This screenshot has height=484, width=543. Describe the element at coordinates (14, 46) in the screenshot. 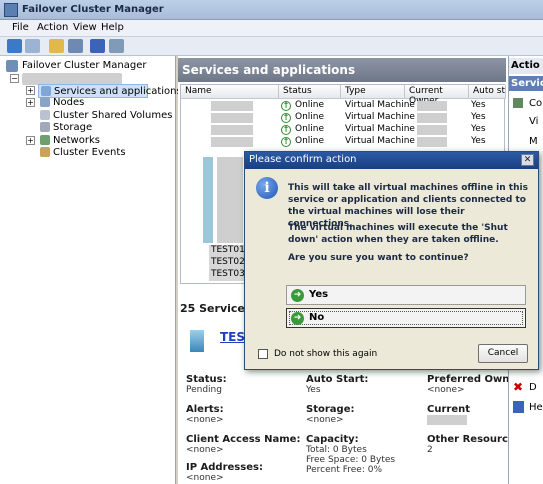

I see `back-arrow-icon` at that location.